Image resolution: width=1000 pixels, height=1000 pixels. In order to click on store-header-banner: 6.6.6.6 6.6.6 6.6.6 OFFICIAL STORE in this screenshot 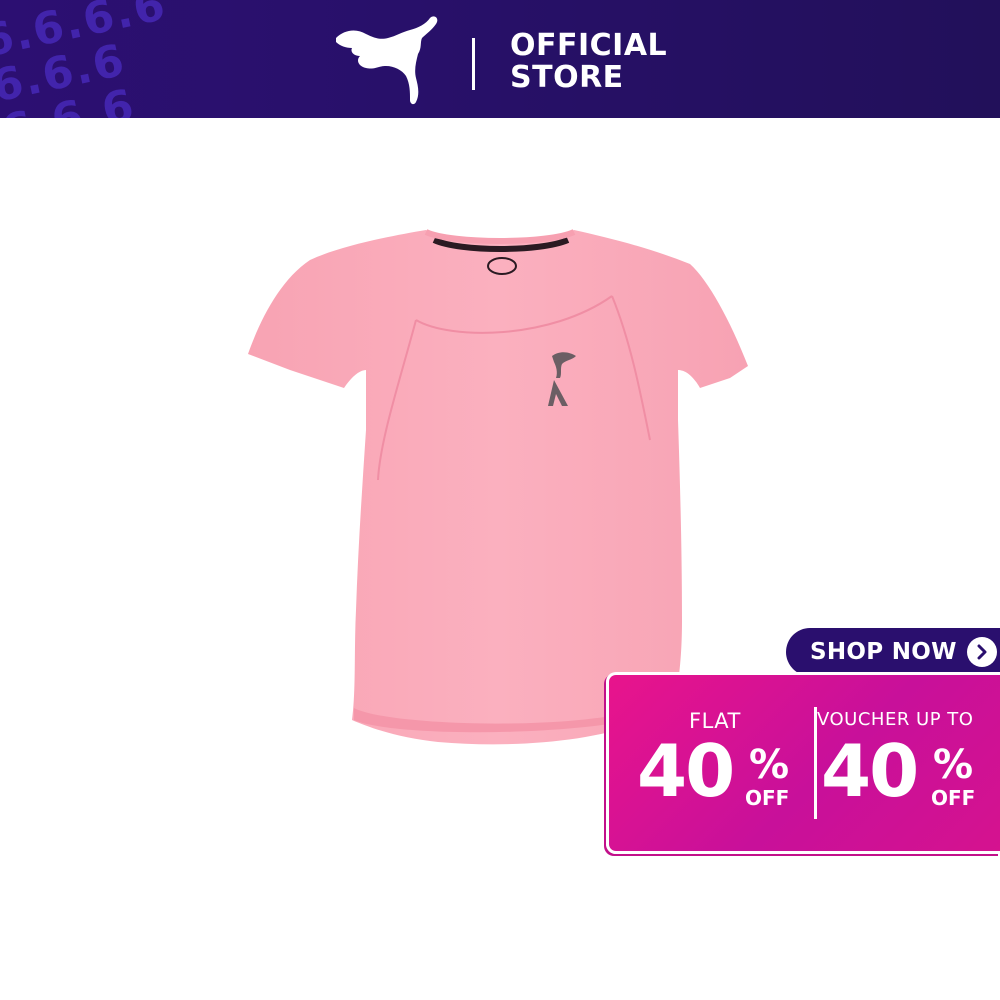, I will do `click(500, 59)`.